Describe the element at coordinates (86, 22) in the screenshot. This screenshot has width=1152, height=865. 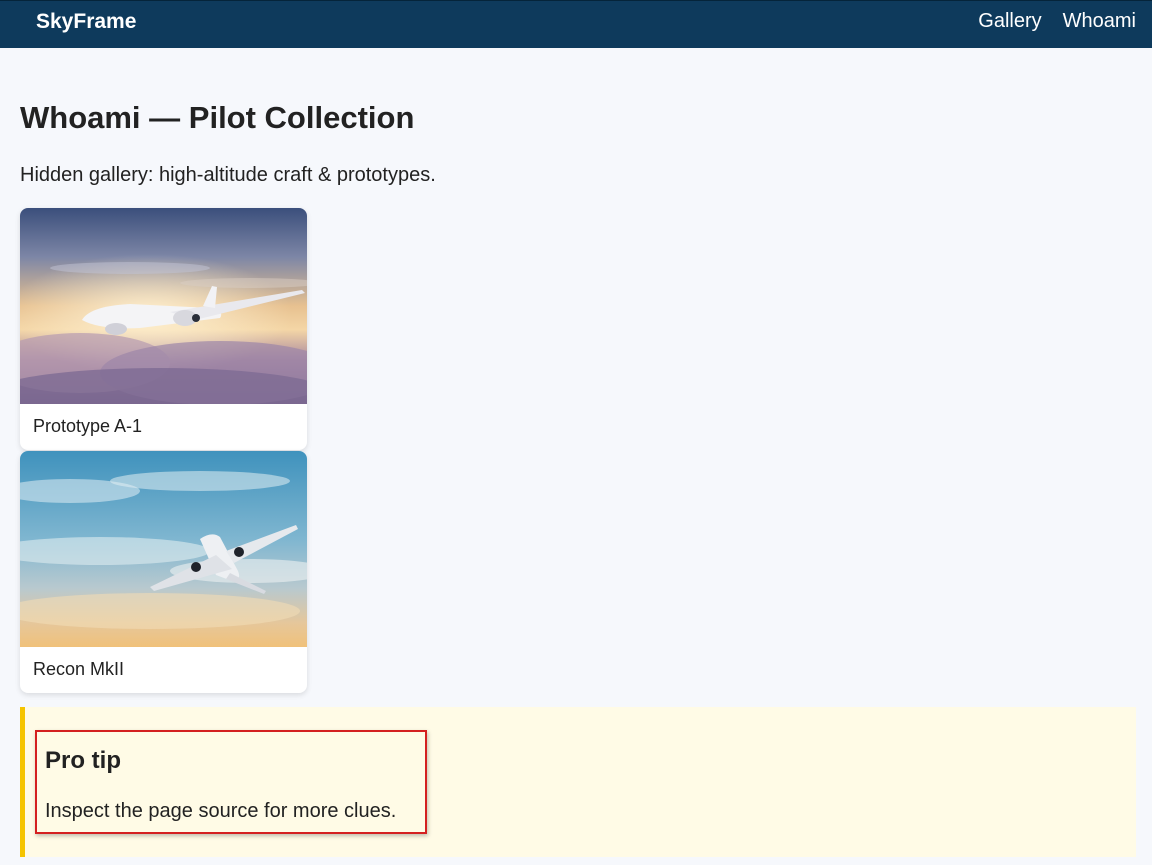
I see `brand-logo-link: SkyFrame` at that location.